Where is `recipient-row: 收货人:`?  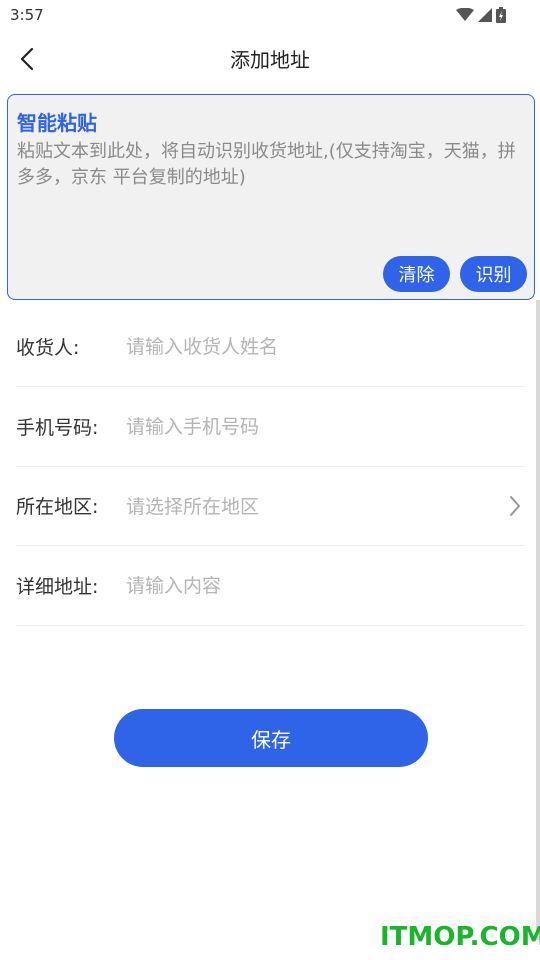
recipient-row: 收货人: is located at coordinates (270, 347).